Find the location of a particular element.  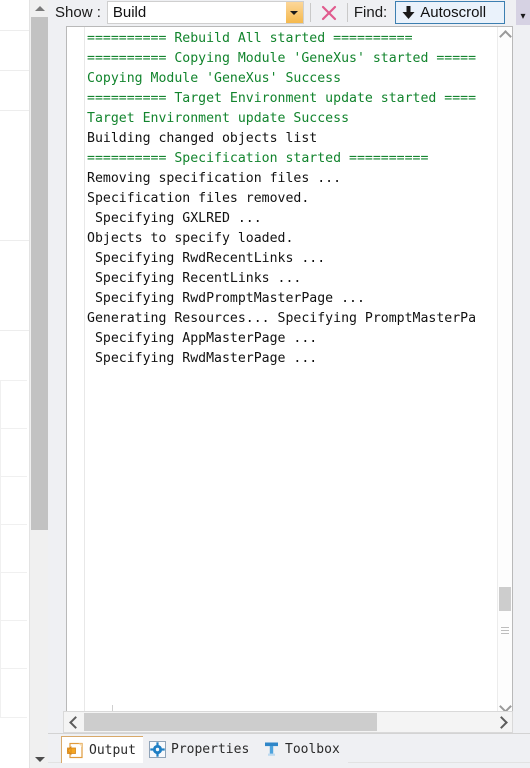

output-horizontal-scrollbar is located at coordinates (288, 722).